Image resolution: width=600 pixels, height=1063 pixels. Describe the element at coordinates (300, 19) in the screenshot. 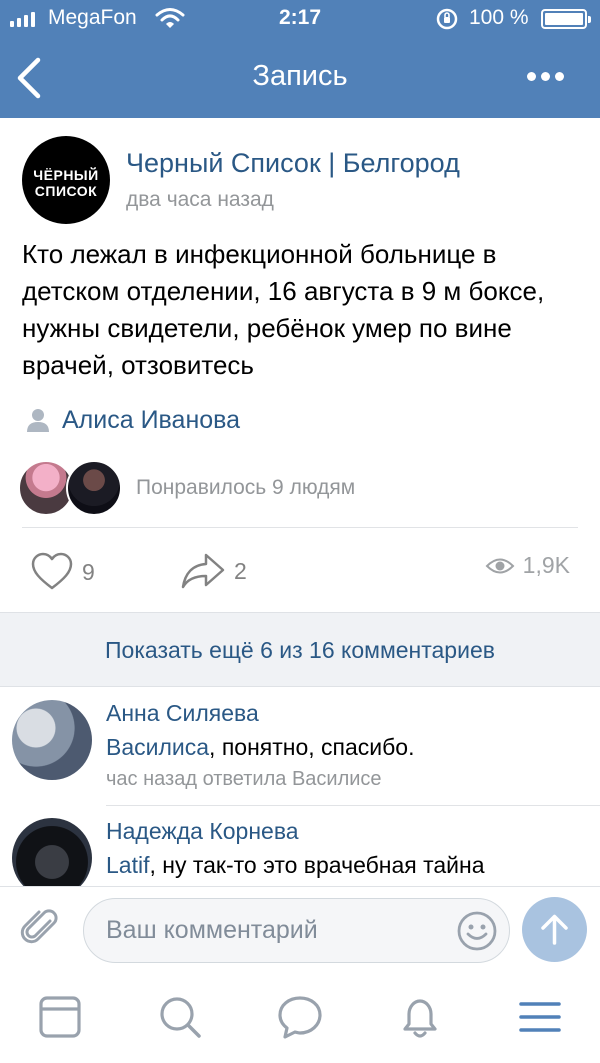

I see `status-bar: MegaFon 2:17 100 %` at that location.